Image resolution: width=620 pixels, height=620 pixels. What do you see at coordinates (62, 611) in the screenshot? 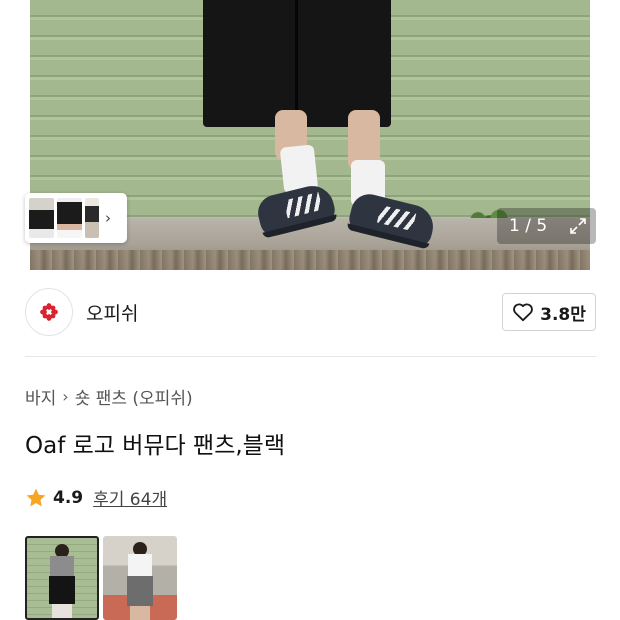
I see `model-socks` at bounding box center [62, 611].